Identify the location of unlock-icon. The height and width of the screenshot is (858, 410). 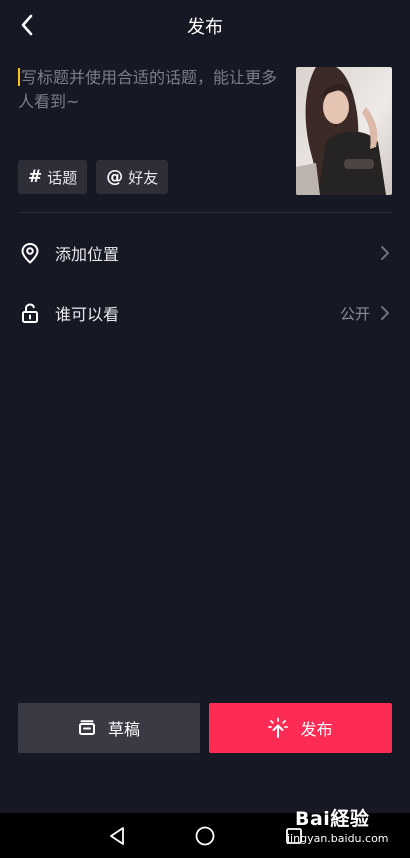
(30, 313).